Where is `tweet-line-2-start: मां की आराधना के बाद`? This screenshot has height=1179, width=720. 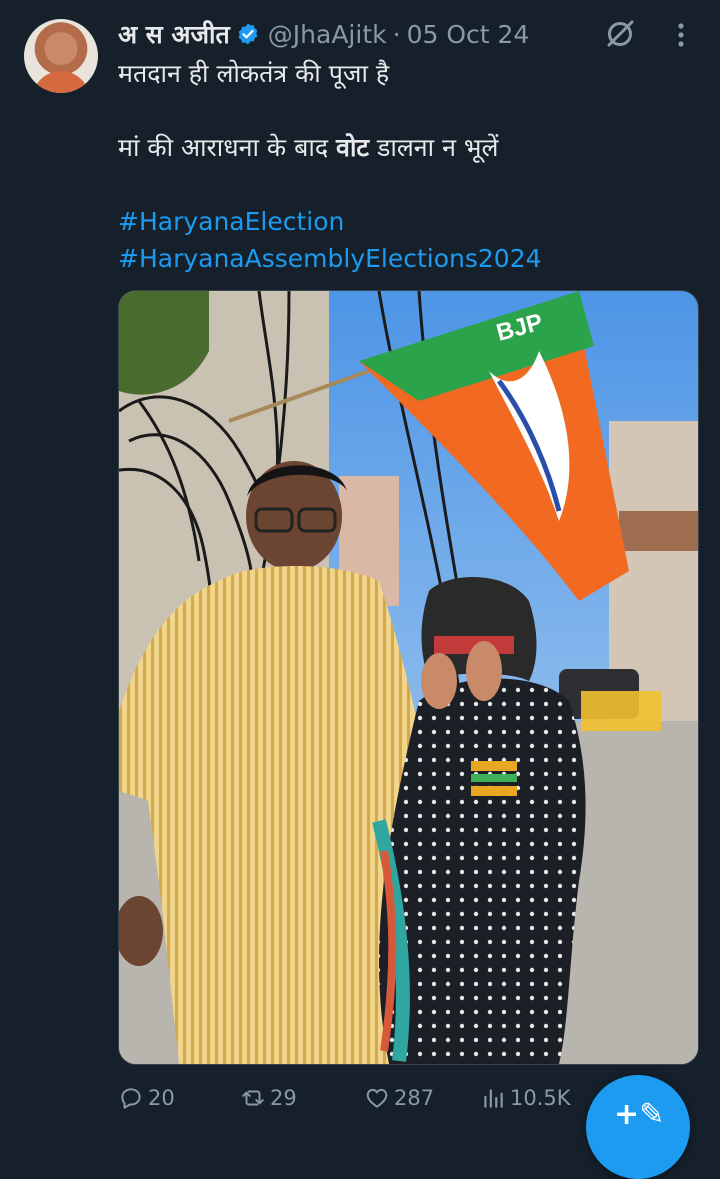 tweet-line-2-start: मां की आराधना के बाद is located at coordinates (227, 147).